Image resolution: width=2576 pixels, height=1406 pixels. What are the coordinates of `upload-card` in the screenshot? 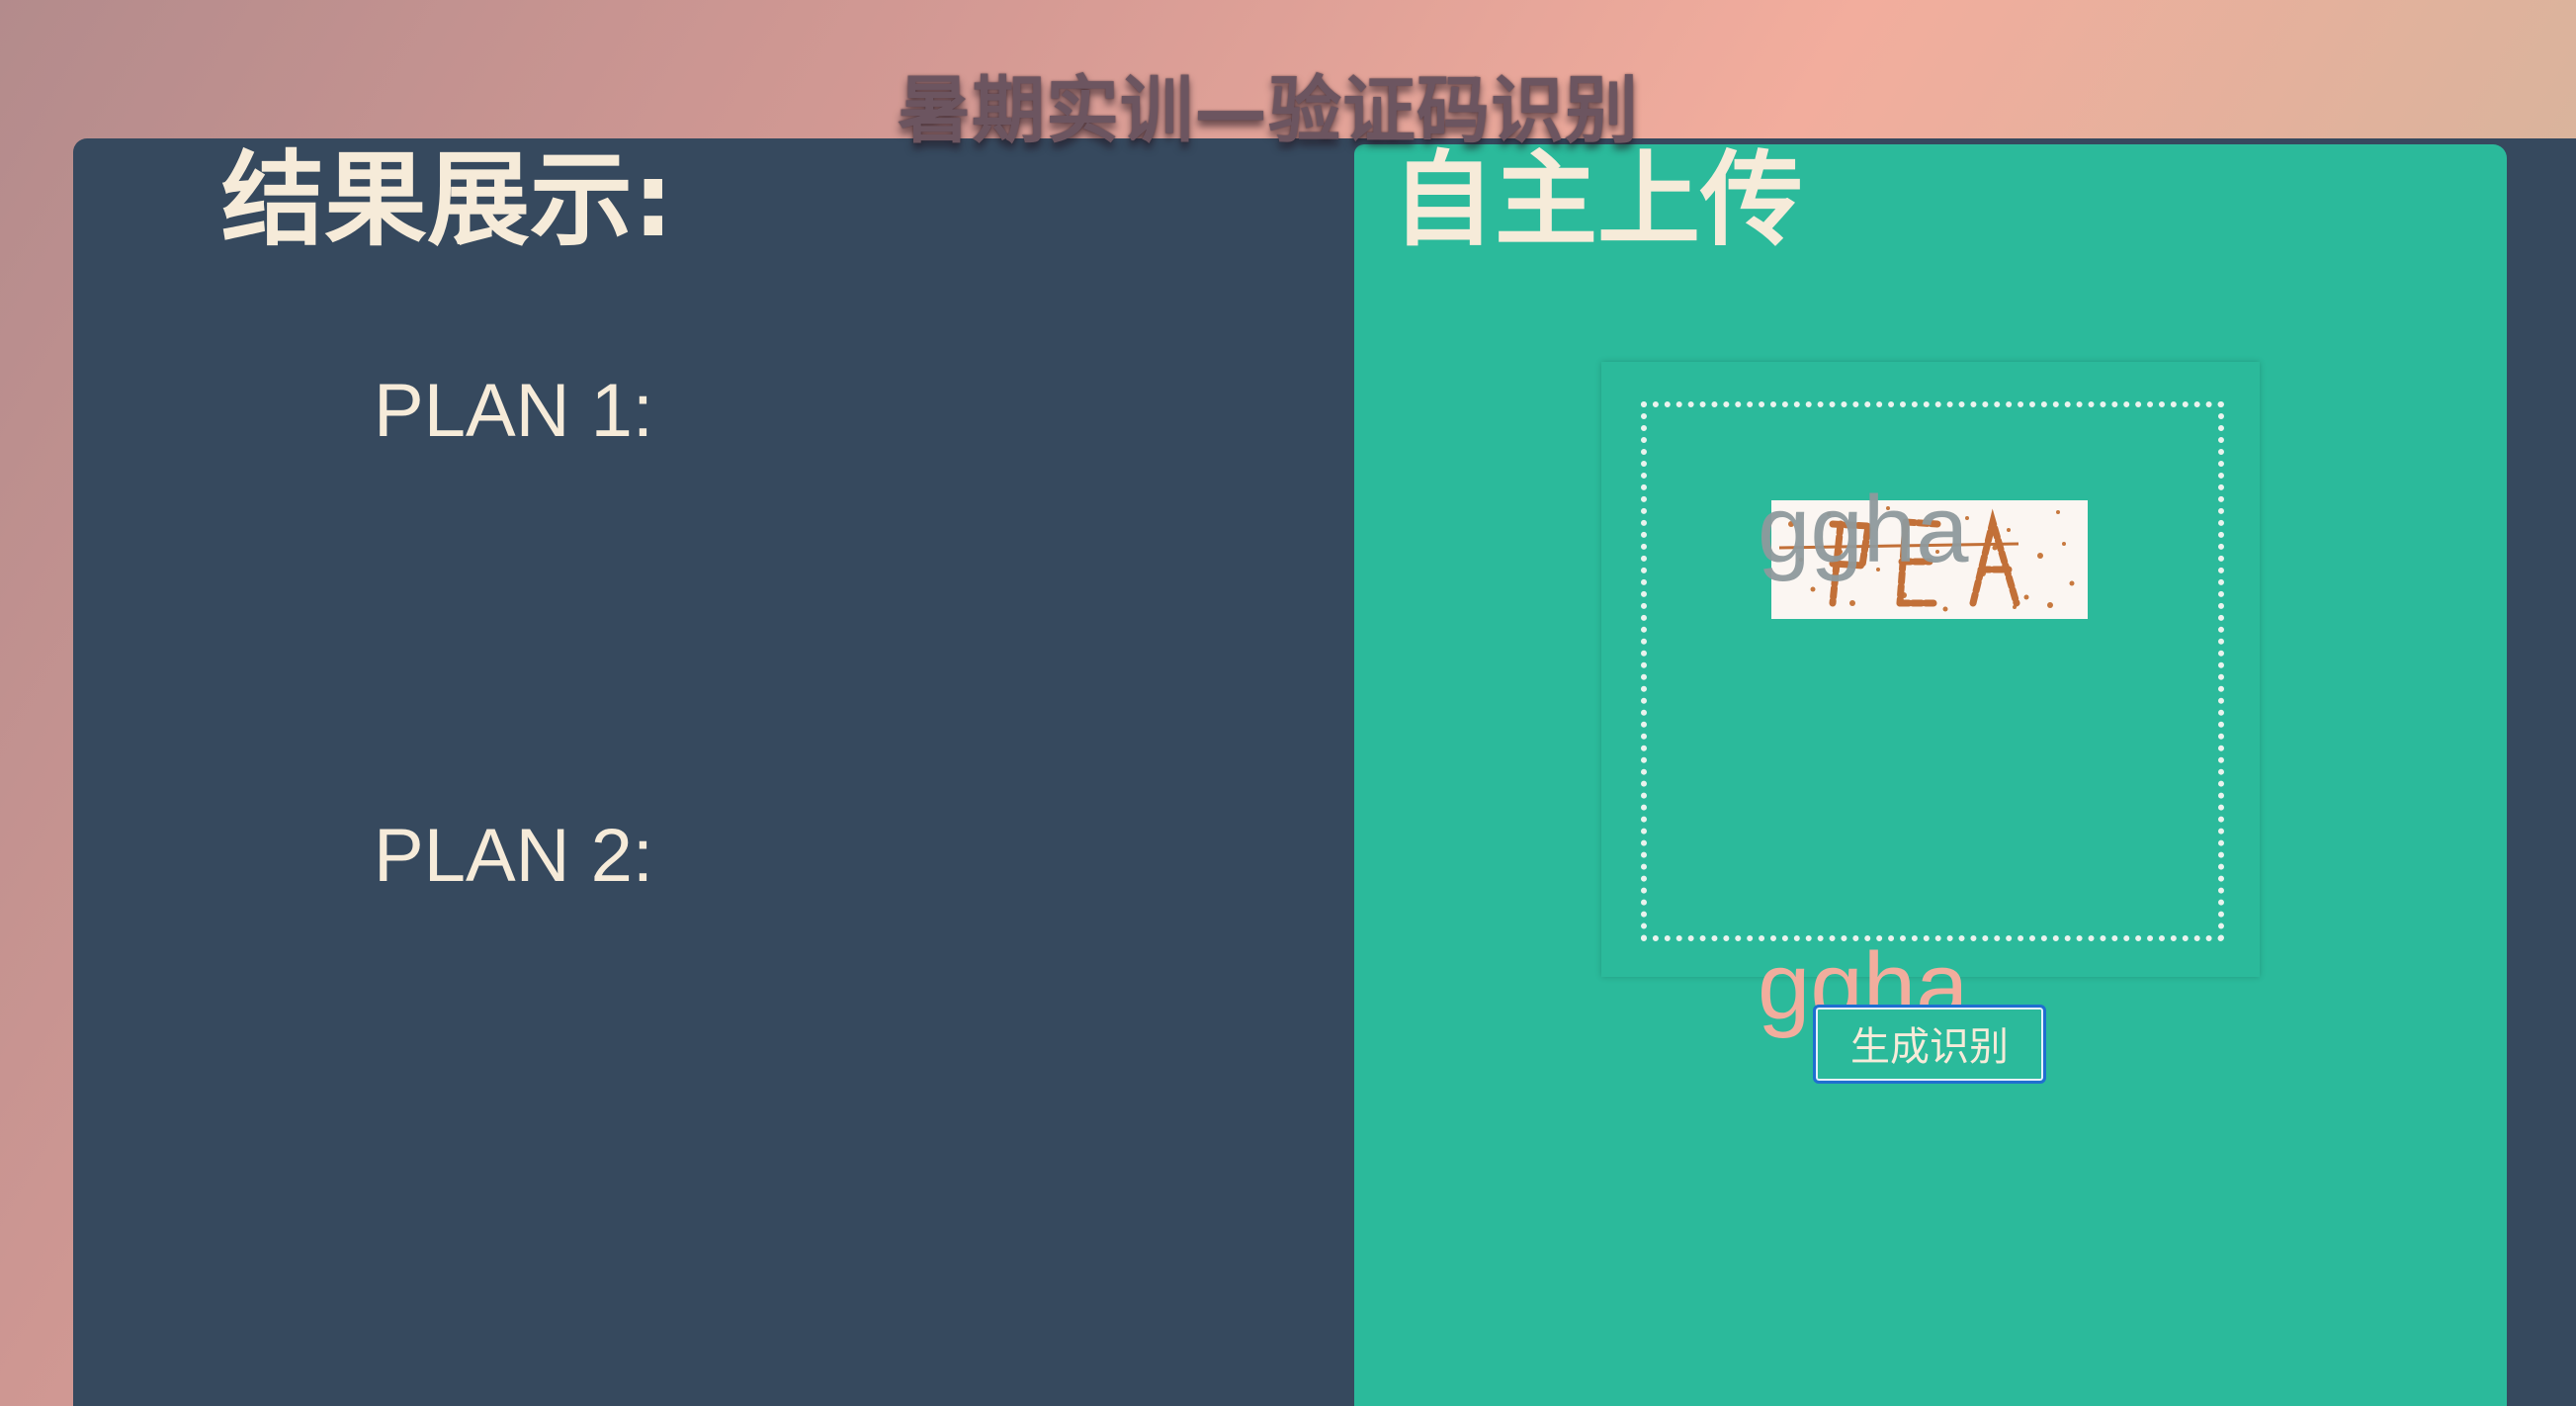 It's located at (1930, 669).